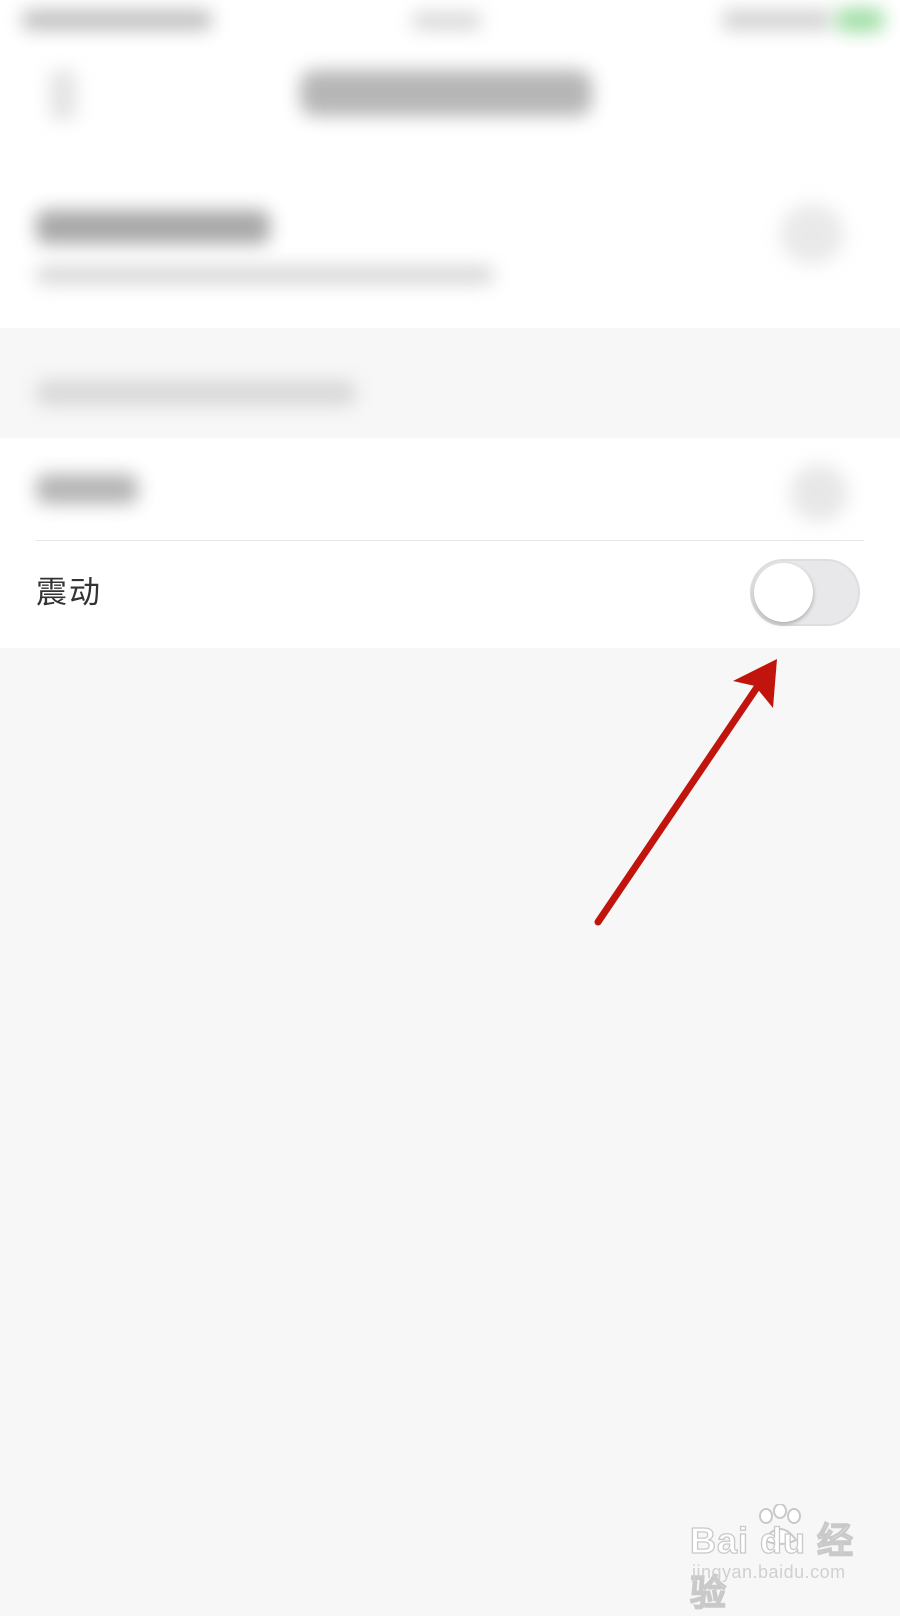 This screenshot has width=900, height=1616. I want to click on vibrate-row: 震动, so click(450, 594).